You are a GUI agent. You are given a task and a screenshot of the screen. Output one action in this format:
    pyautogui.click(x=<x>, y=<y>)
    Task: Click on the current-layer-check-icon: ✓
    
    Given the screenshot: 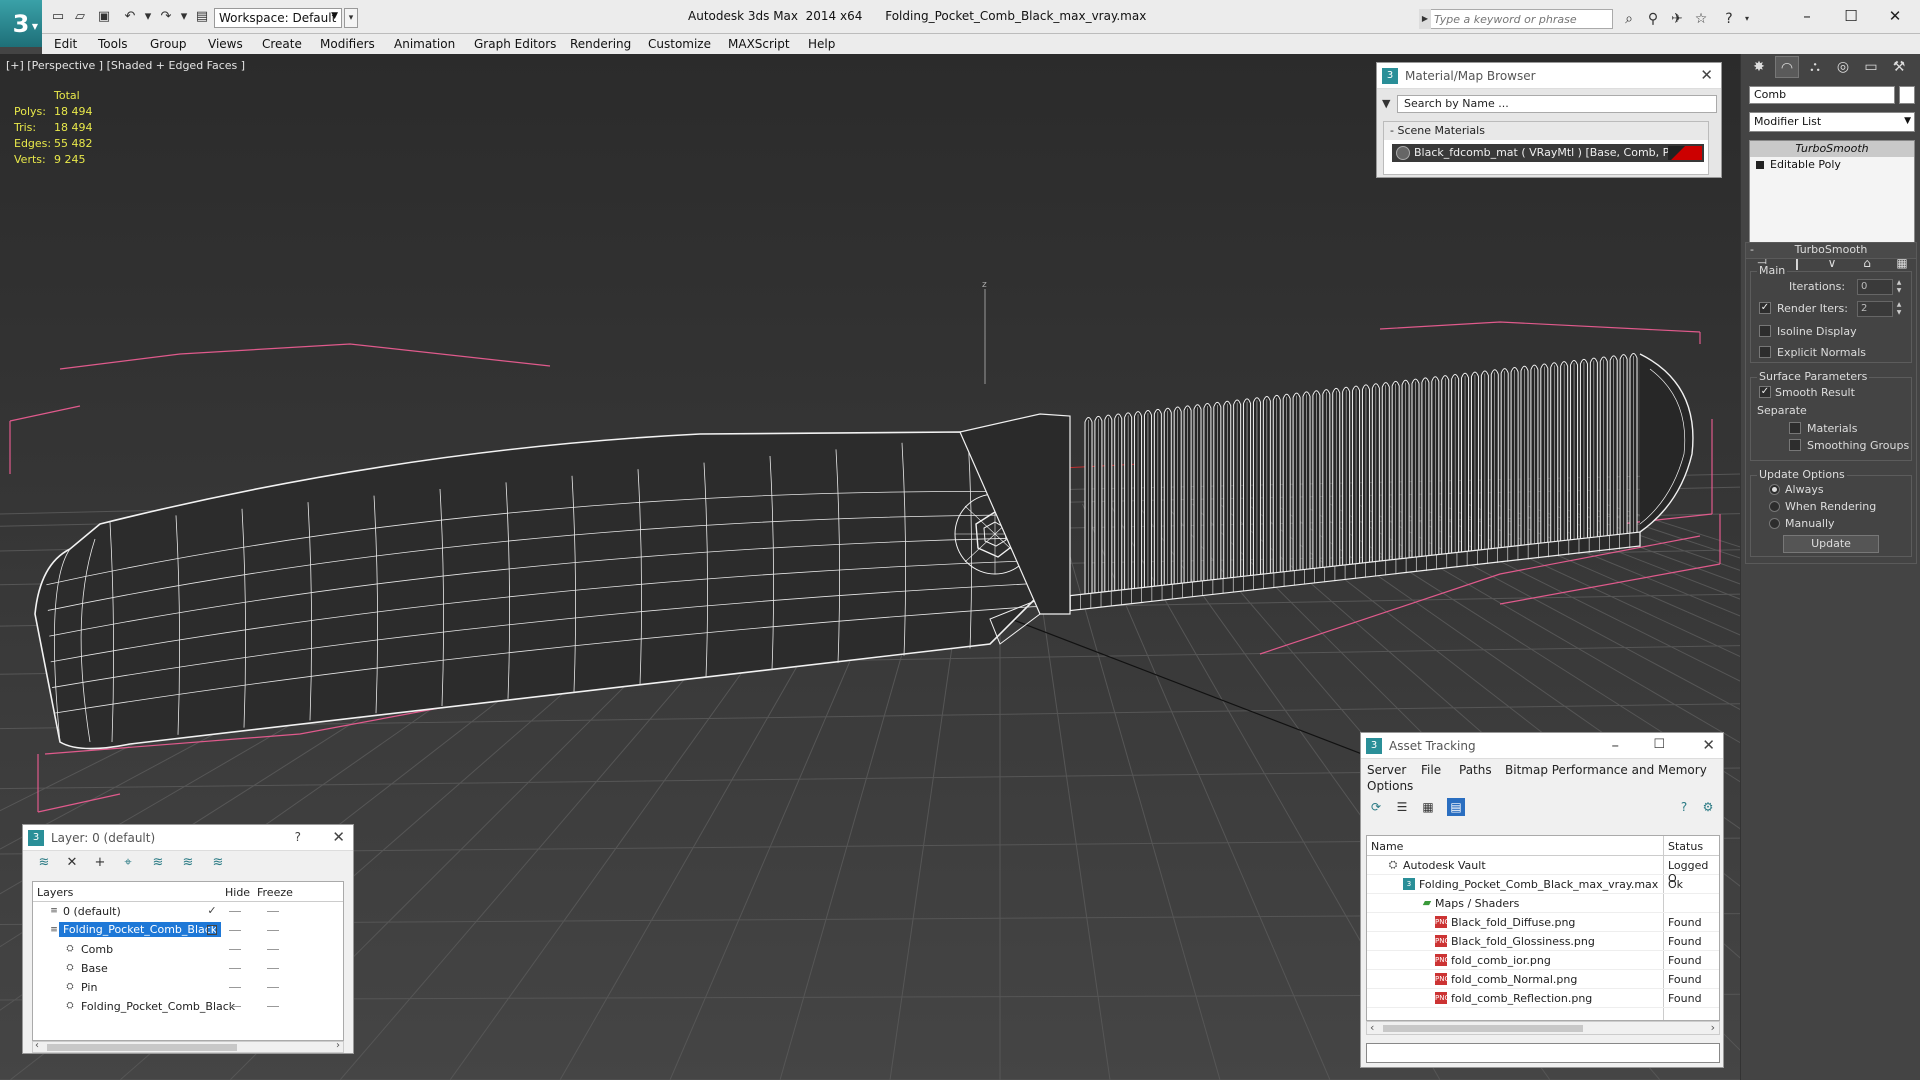 What is the action you would take?
    pyautogui.click(x=212, y=910)
    